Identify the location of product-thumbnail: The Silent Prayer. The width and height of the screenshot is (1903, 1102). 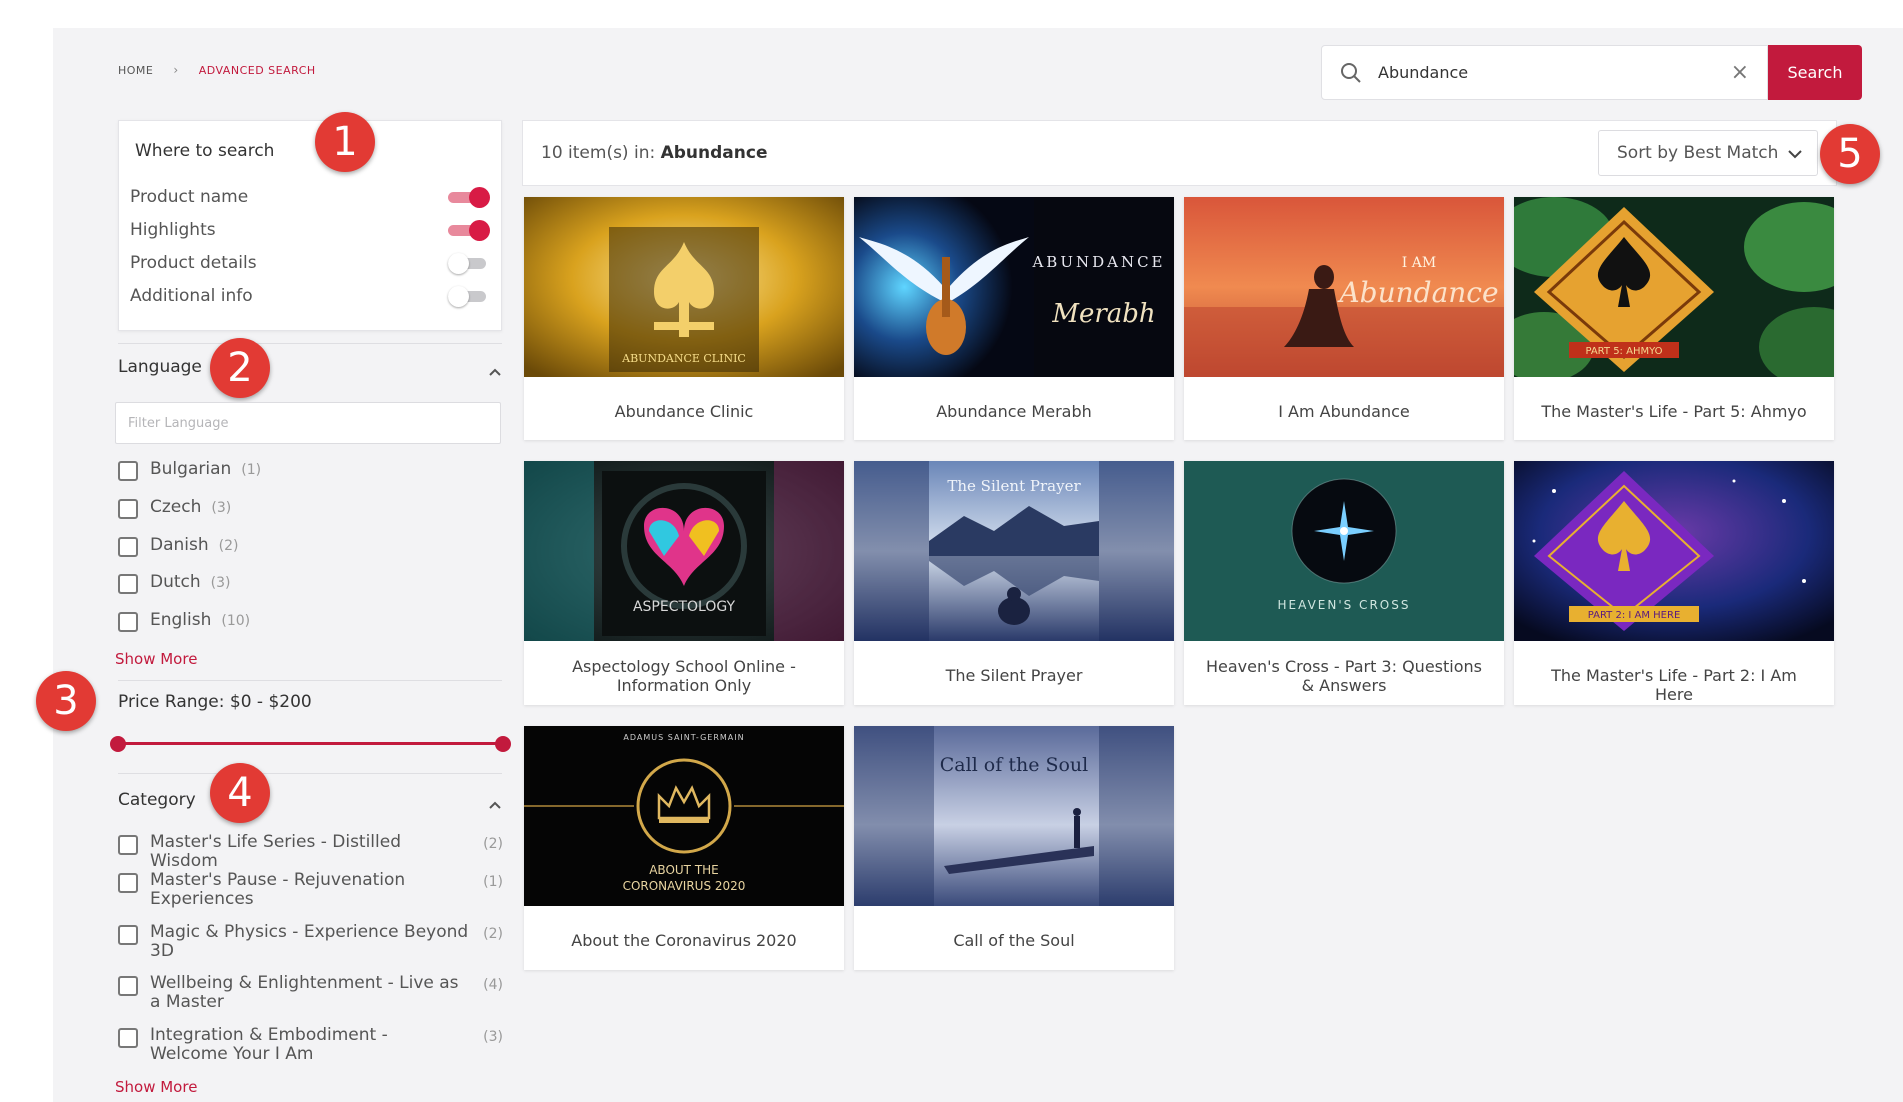
(1014, 551).